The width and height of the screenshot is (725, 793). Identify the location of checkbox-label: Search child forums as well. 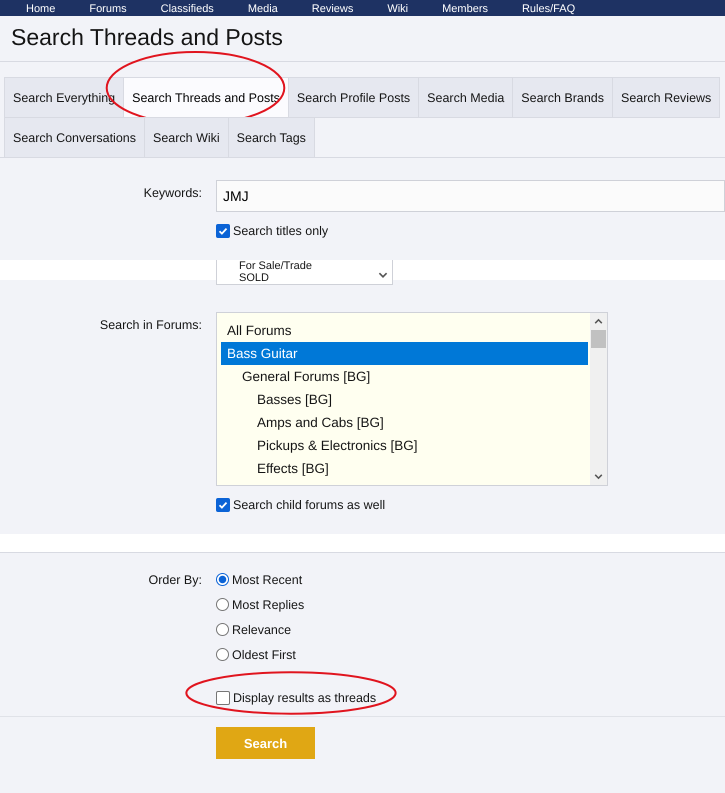
(309, 505).